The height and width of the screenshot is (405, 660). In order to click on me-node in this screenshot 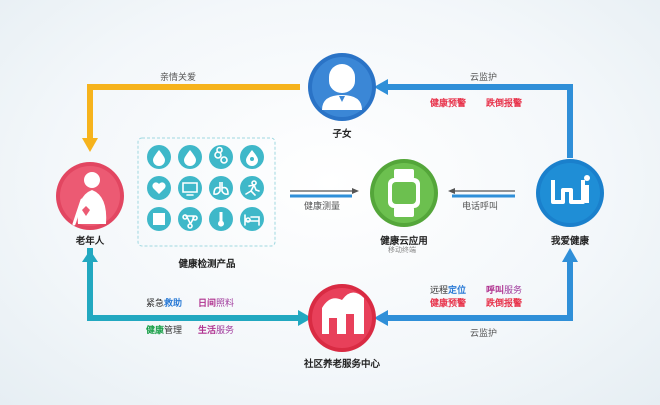, I will do `click(570, 193)`.